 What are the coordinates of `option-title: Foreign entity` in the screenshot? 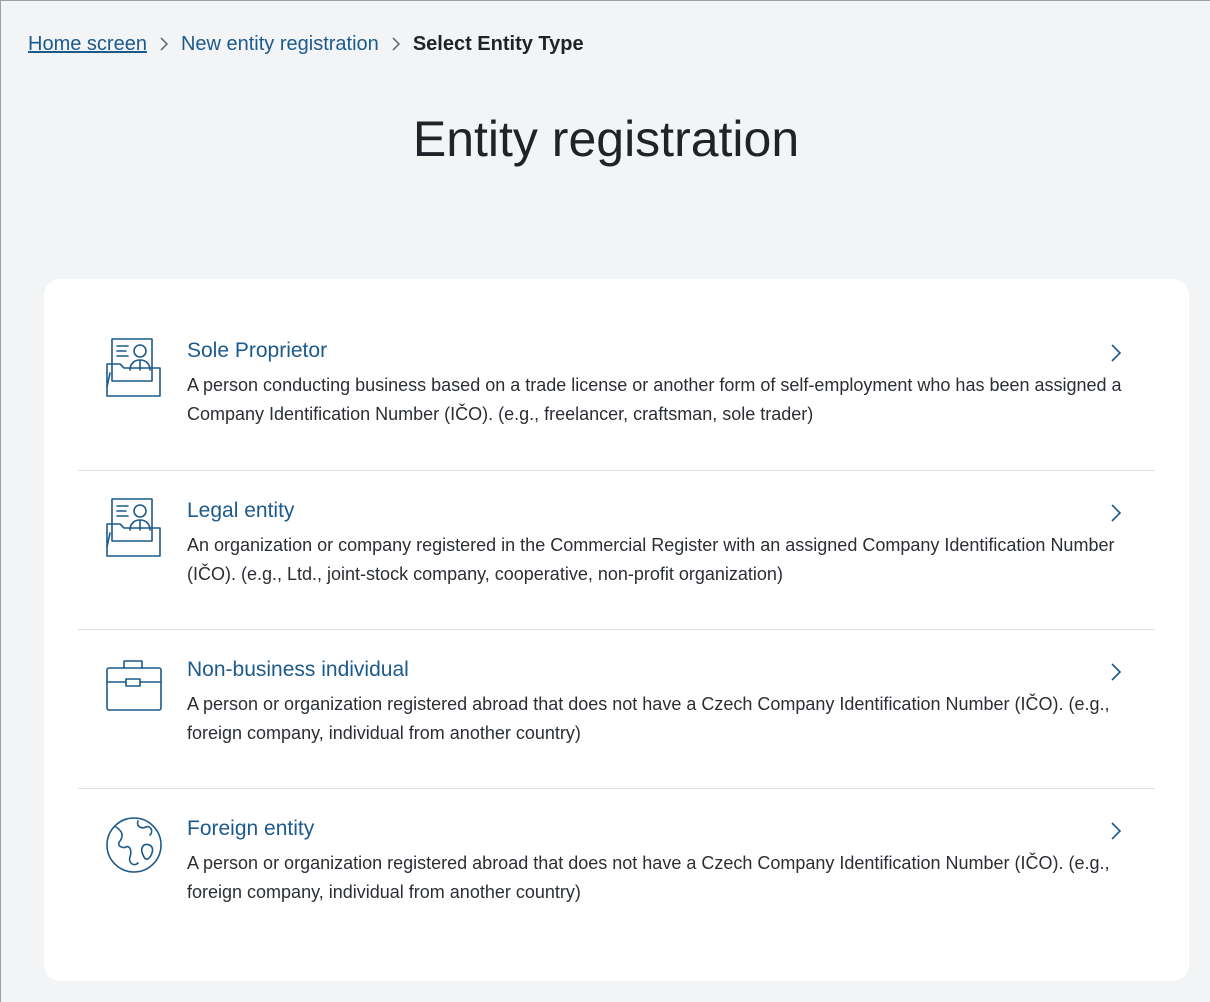 It's located at (251, 828).